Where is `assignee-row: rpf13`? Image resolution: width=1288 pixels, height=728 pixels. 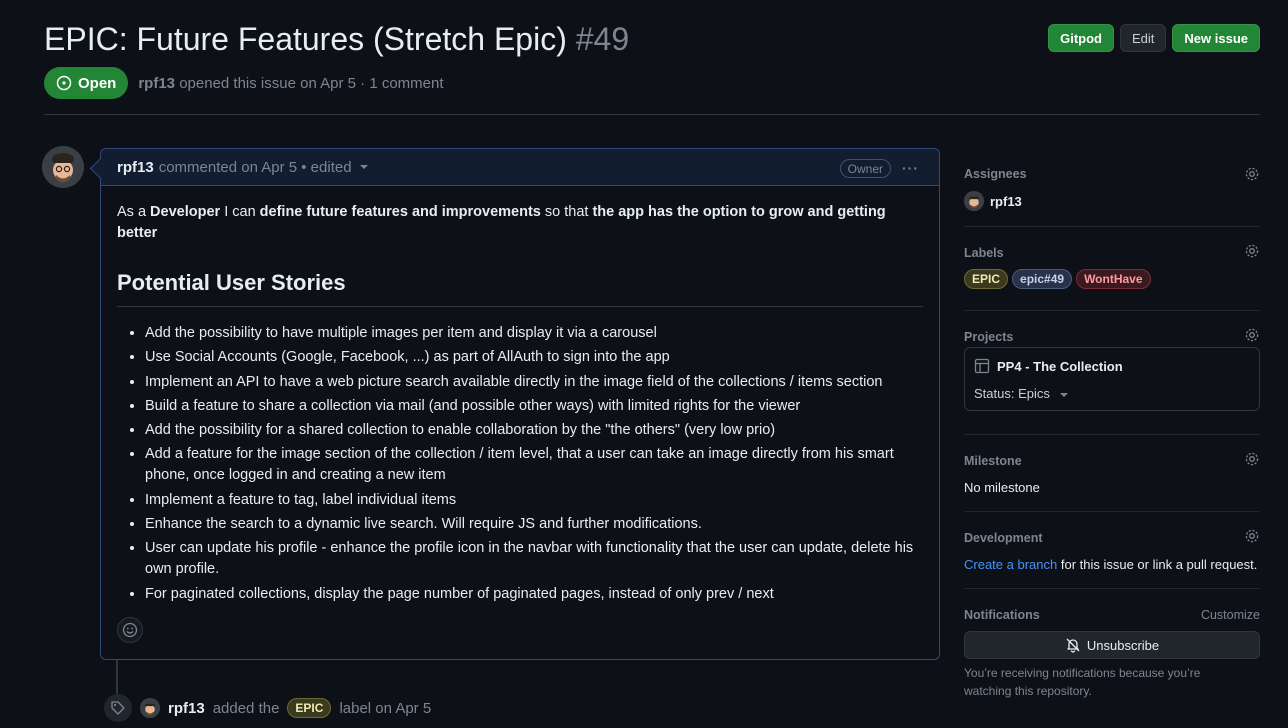 assignee-row: rpf13 is located at coordinates (993, 201).